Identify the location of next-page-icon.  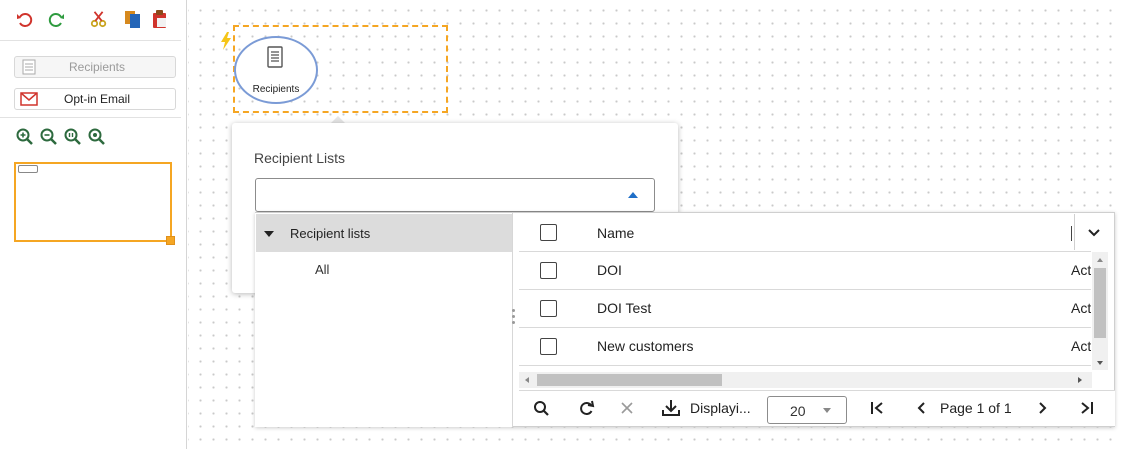
(1043, 408).